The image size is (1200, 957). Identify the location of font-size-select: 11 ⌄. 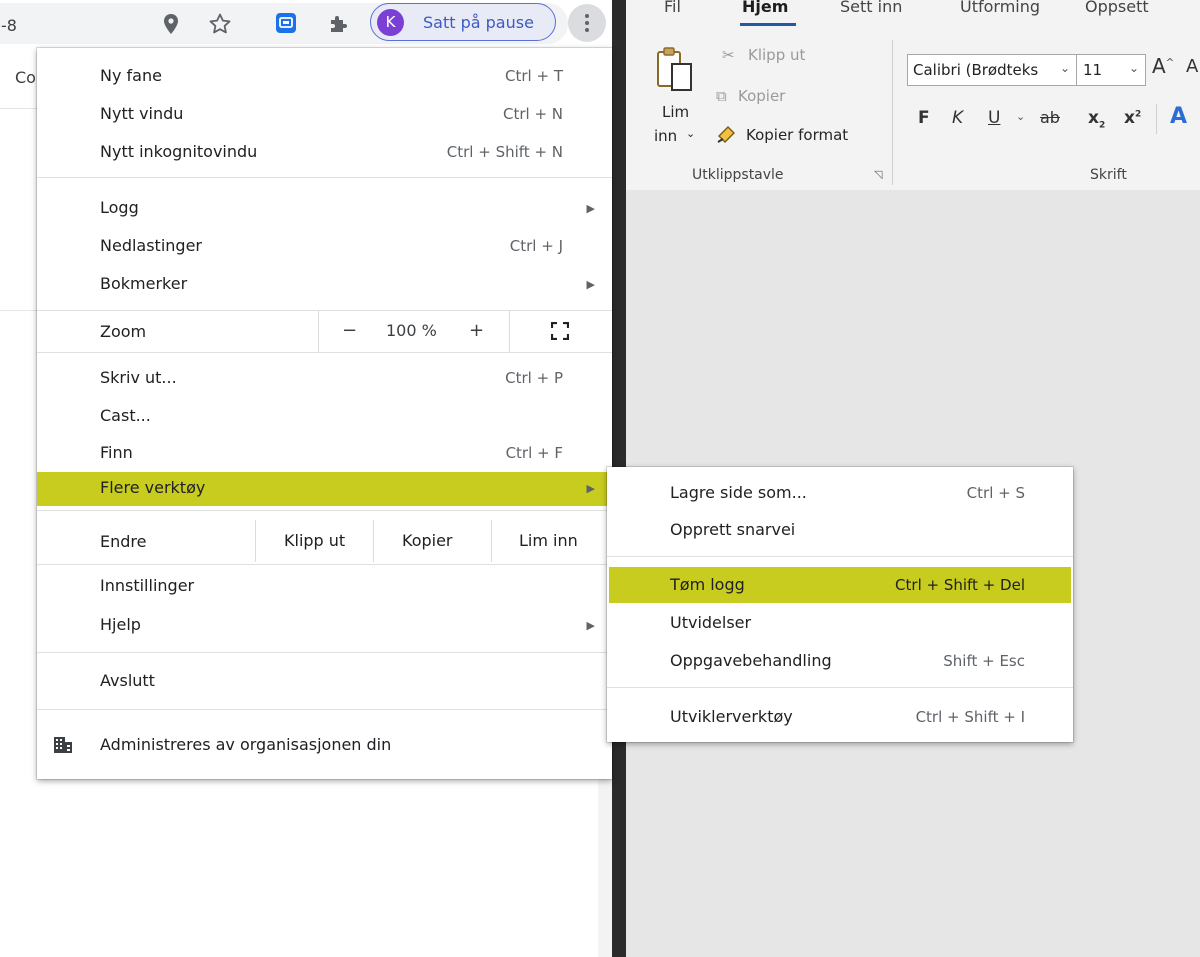
(1111, 70).